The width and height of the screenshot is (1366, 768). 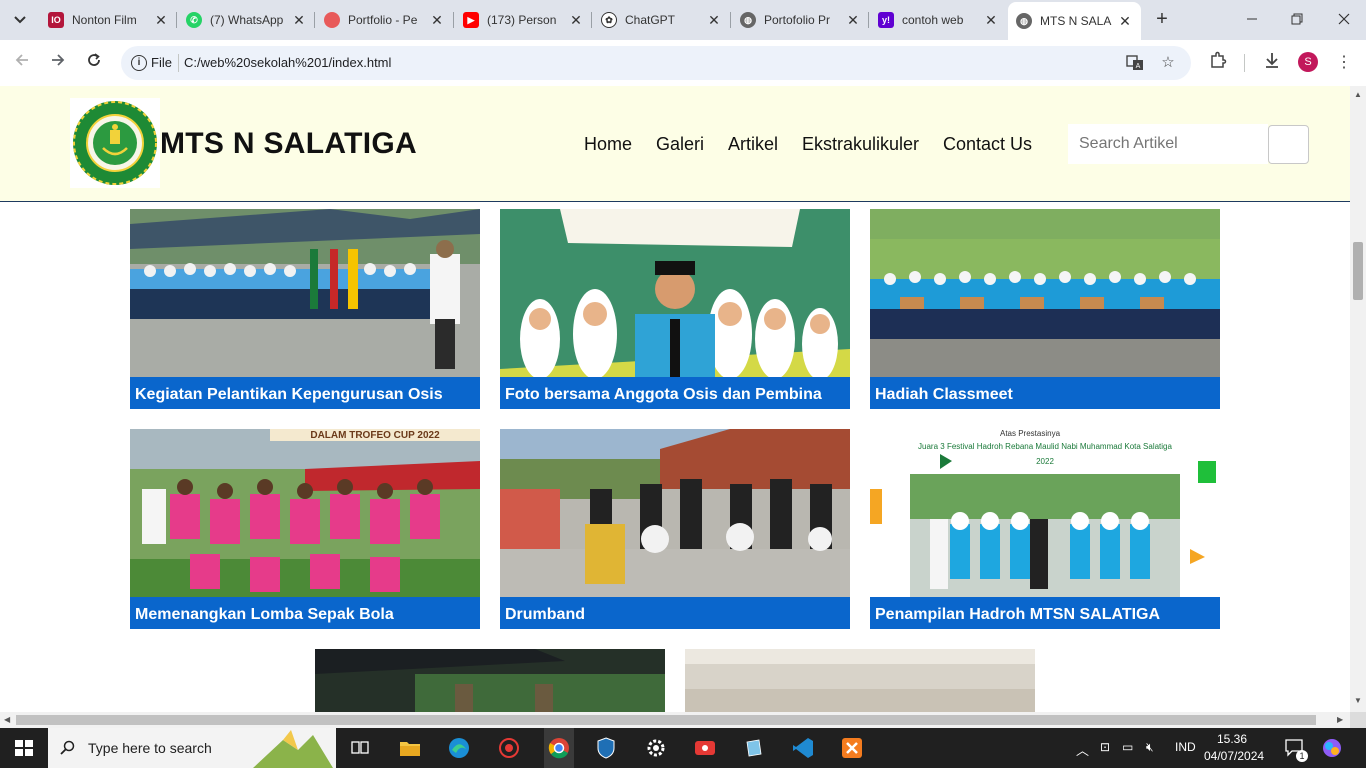 I want to click on tray-chevron-icon: ︿, so click(x=1082, y=749).